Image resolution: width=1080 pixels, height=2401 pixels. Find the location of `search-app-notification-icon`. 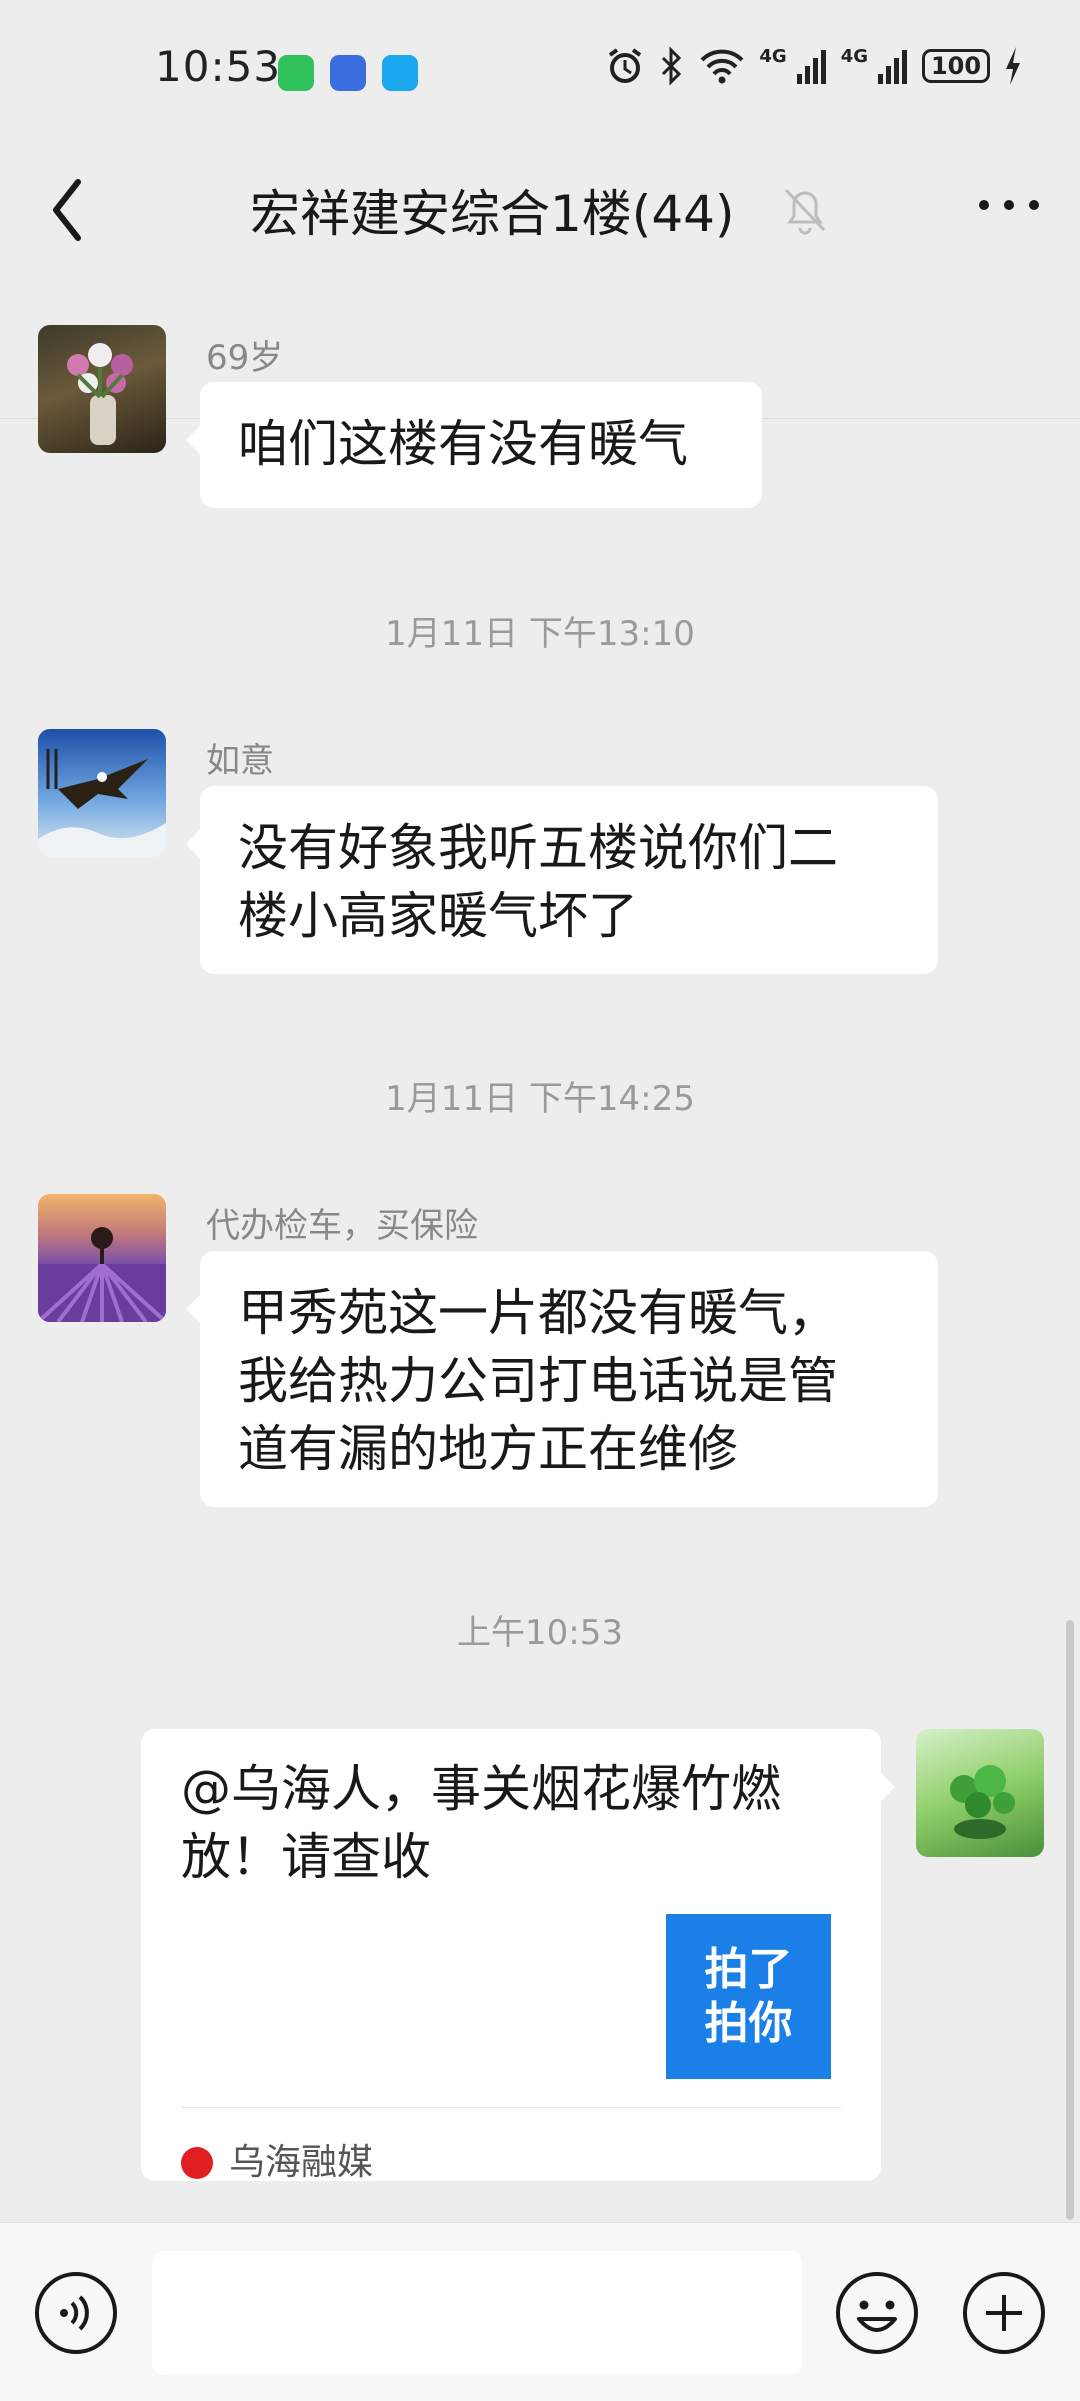

search-app-notification-icon is located at coordinates (400, 73).